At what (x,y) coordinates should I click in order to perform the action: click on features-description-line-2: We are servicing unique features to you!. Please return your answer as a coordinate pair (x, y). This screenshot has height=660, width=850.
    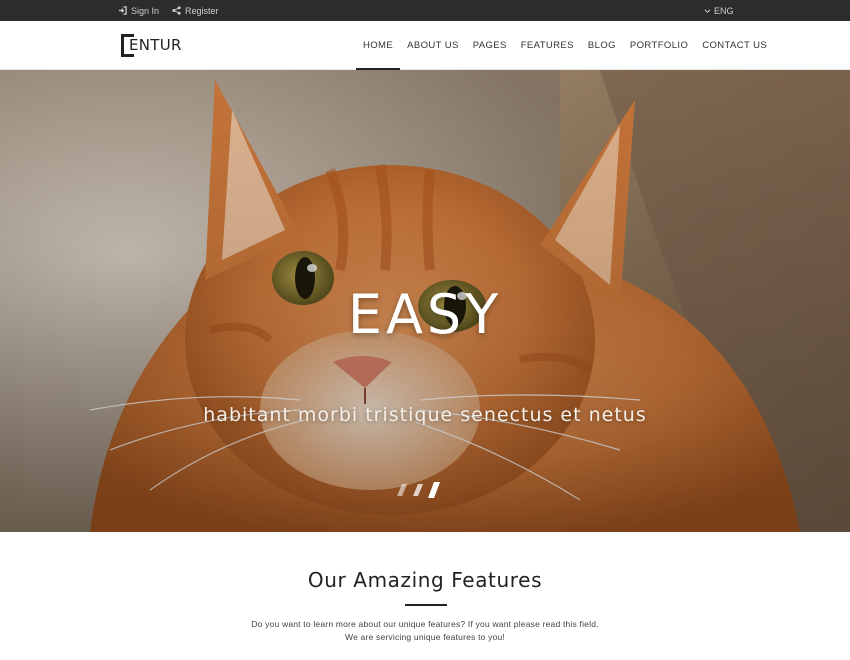
    Looking at the image, I should click on (425, 637).